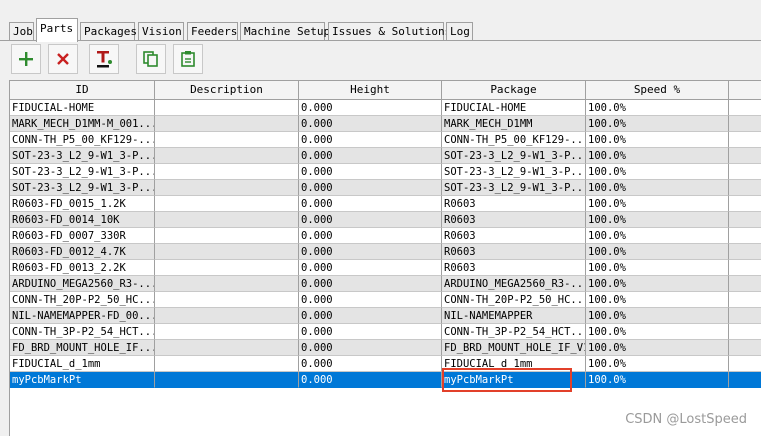  Describe the element at coordinates (151, 59) in the screenshot. I see `copy-button` at that location.